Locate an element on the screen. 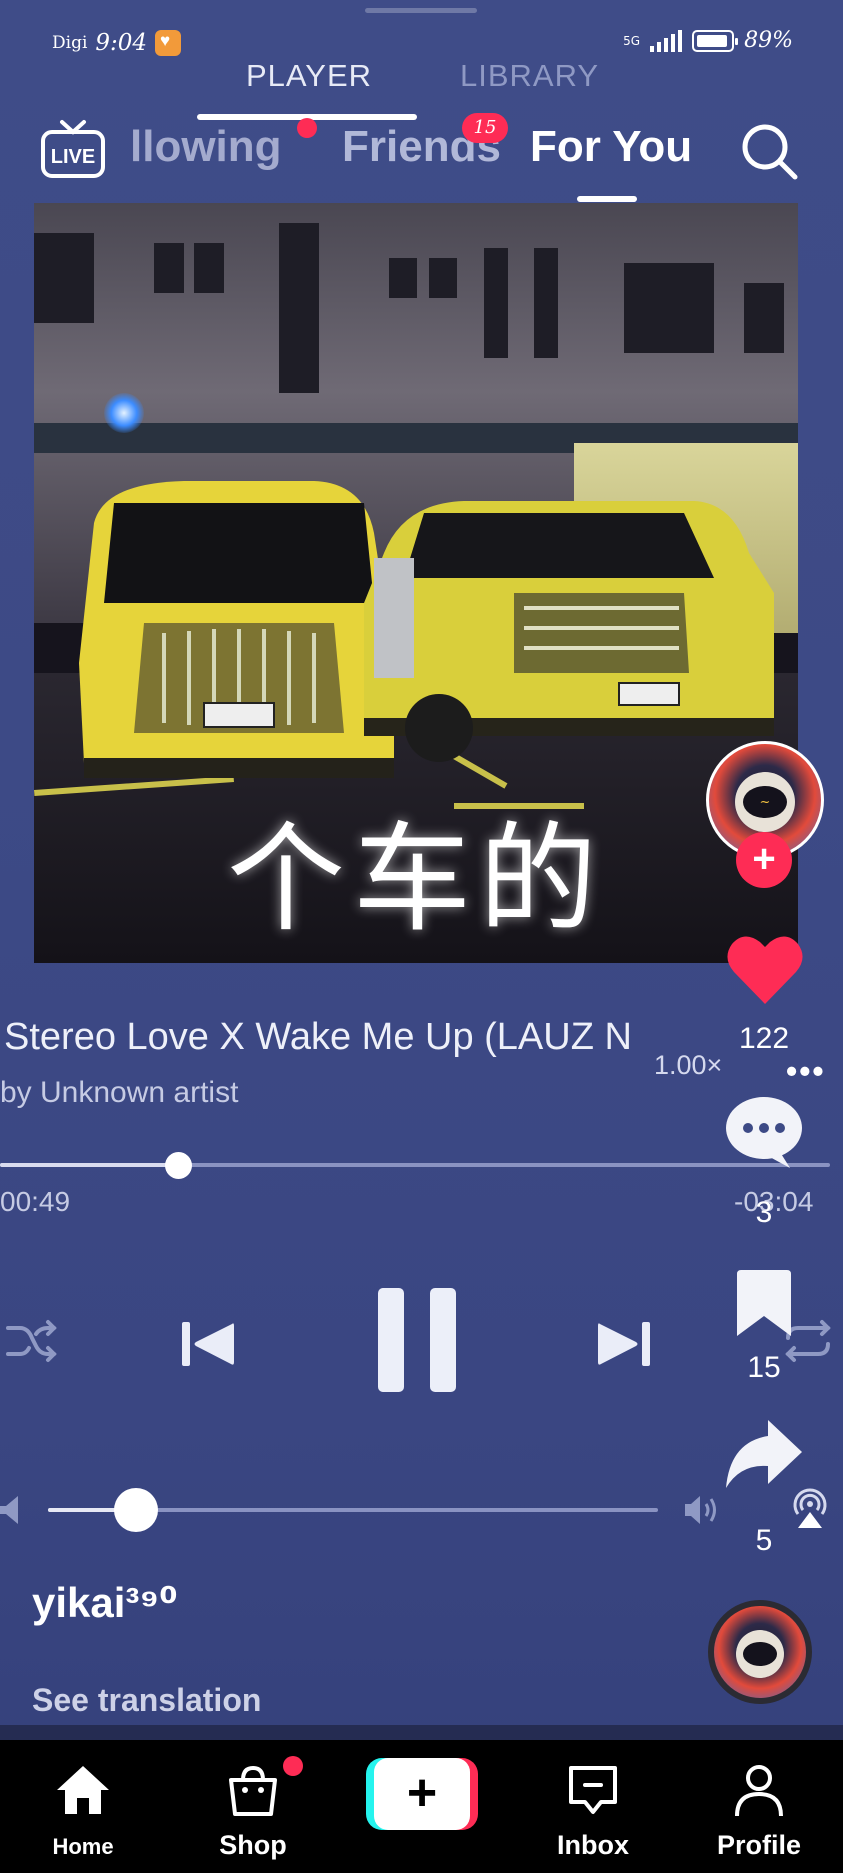 This screenshot has width=843, height=1873. create-button: + is located at coordinates (422, 1794).